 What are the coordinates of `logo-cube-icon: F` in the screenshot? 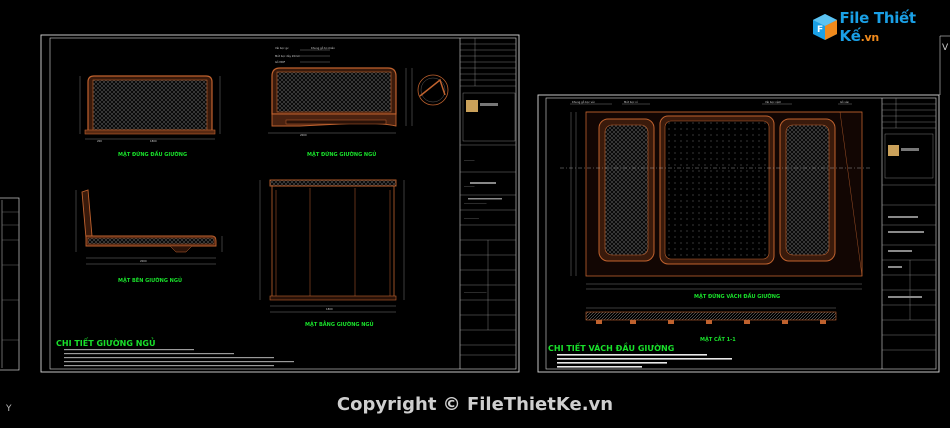 It's located at (823, 27).